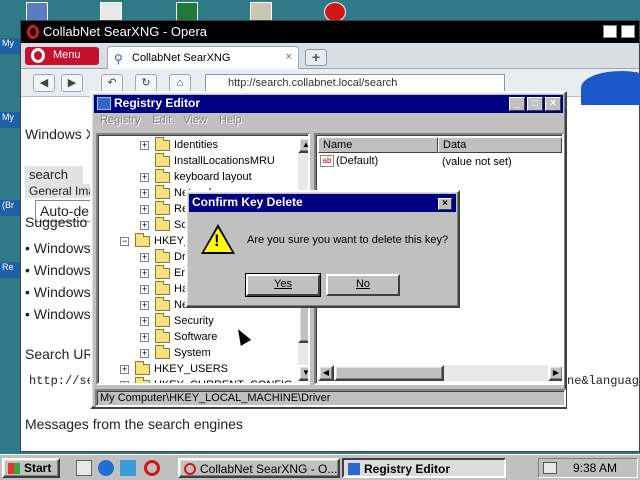 The image size is (640, 480). I want to click on home-button: ⌂, so click(180, 83).